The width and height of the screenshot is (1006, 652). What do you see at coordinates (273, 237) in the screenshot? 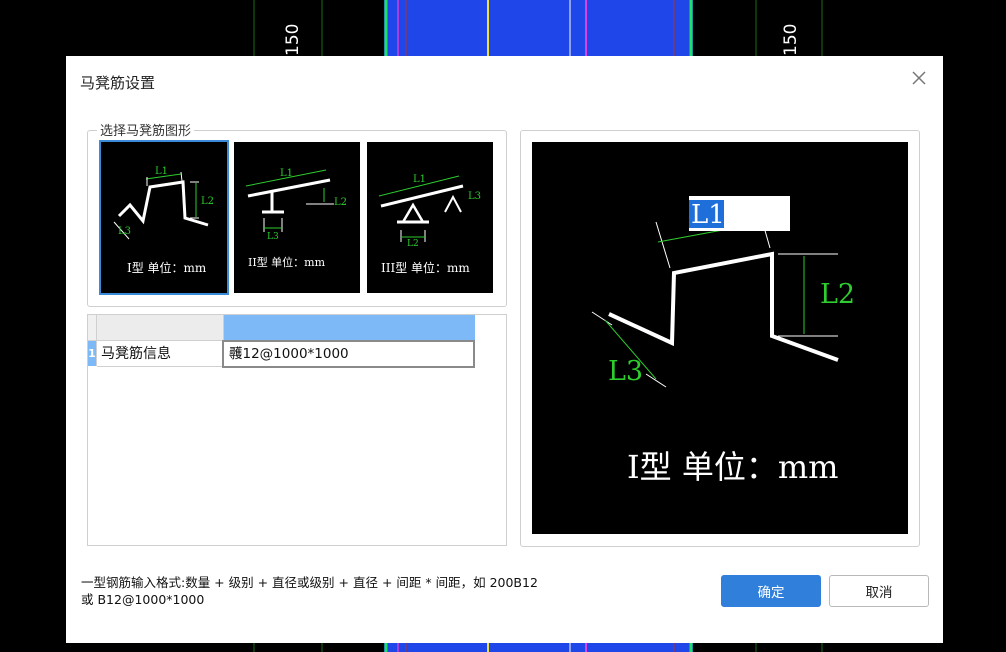
I see `shape2-l3-label: L3` at bounding box center [273, 237].